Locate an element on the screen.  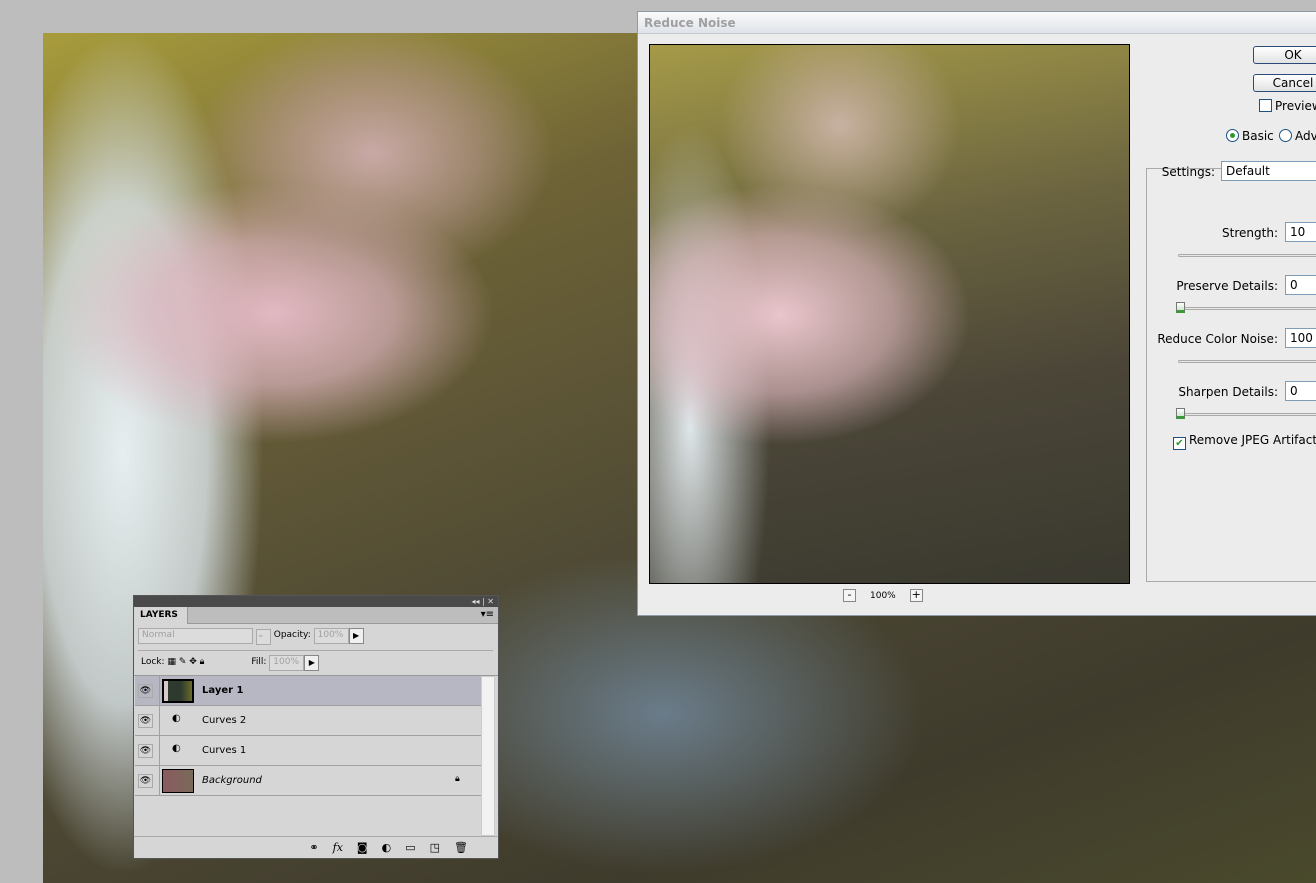
lock-all-icon: 🔒︎ is located at coordinates (202, 662).